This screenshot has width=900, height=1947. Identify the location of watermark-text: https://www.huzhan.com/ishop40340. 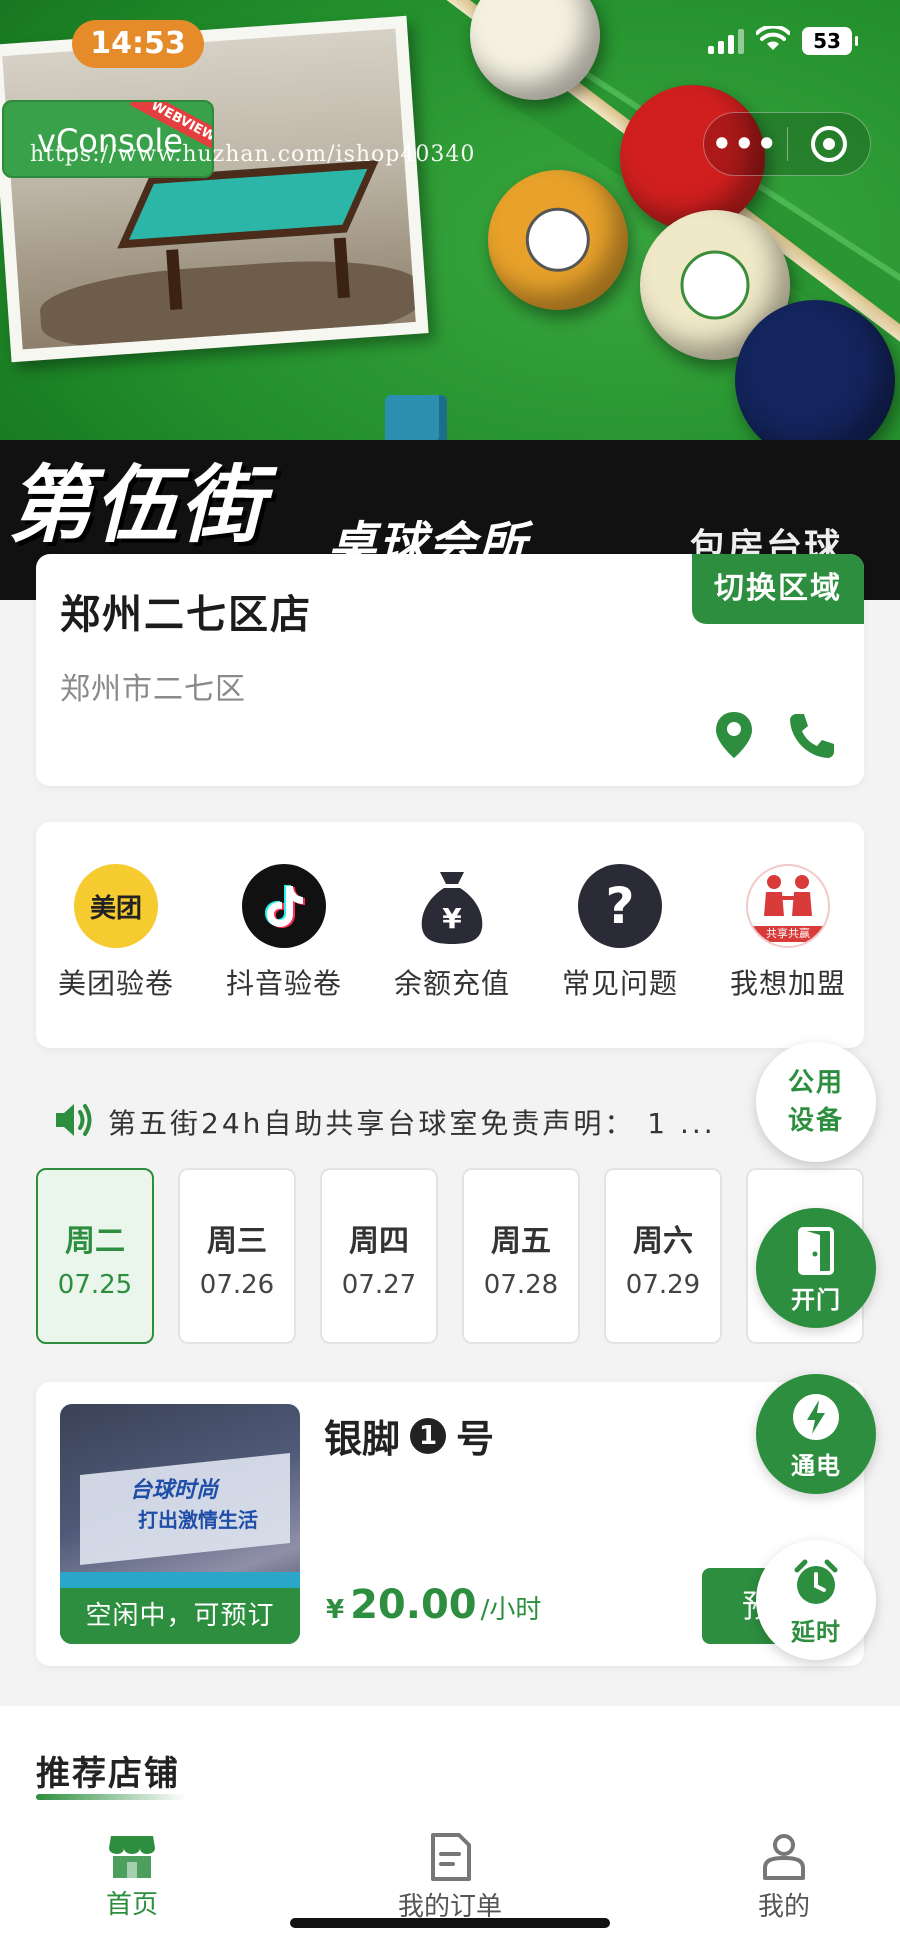
(253, 154).